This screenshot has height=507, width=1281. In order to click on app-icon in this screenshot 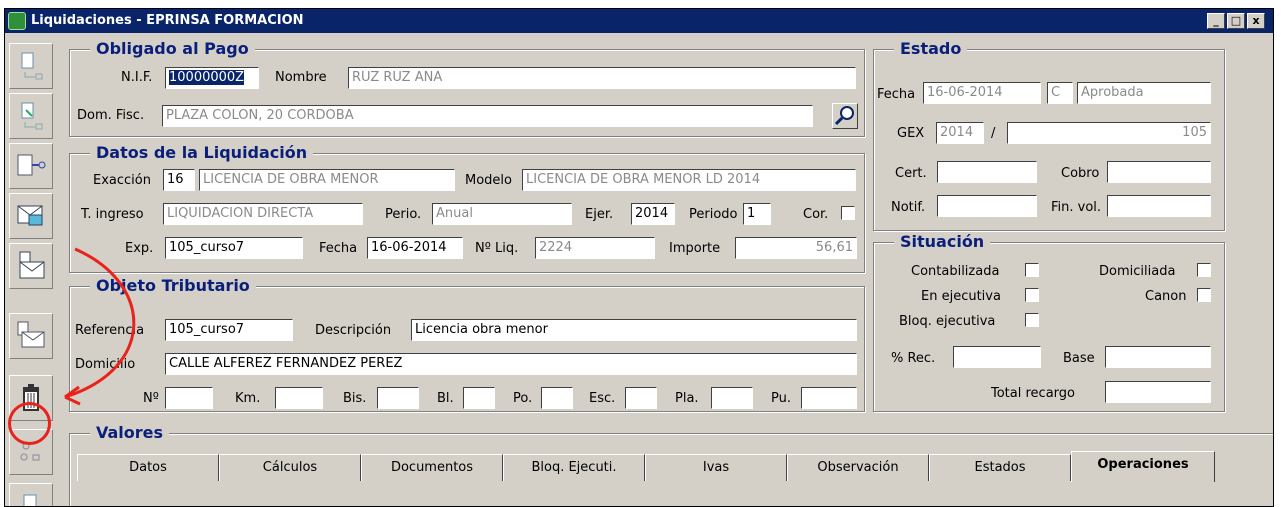, I will do `click(17, 21)`.